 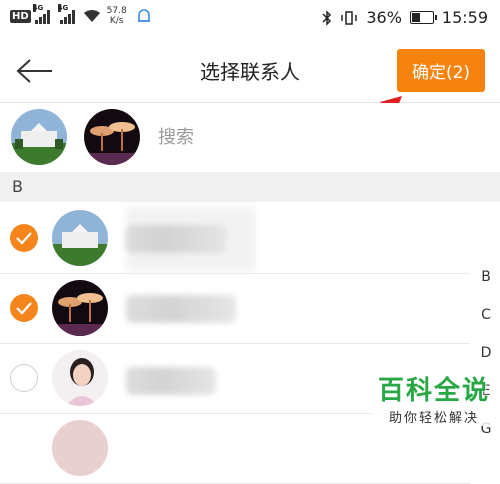 I want to click on signal-icon: 4G, so click(x=41, y=14).